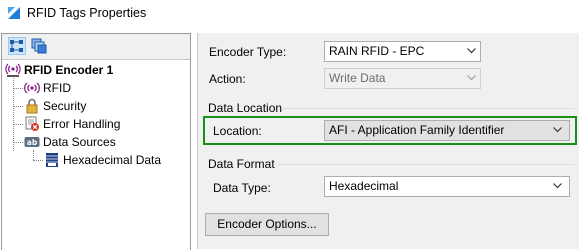 This screenshot has width=579, height=250. Describe the element at coordinates (447, 186) in the screenshot. I see `data-type-dropdown: Hexadecimal` at that location.